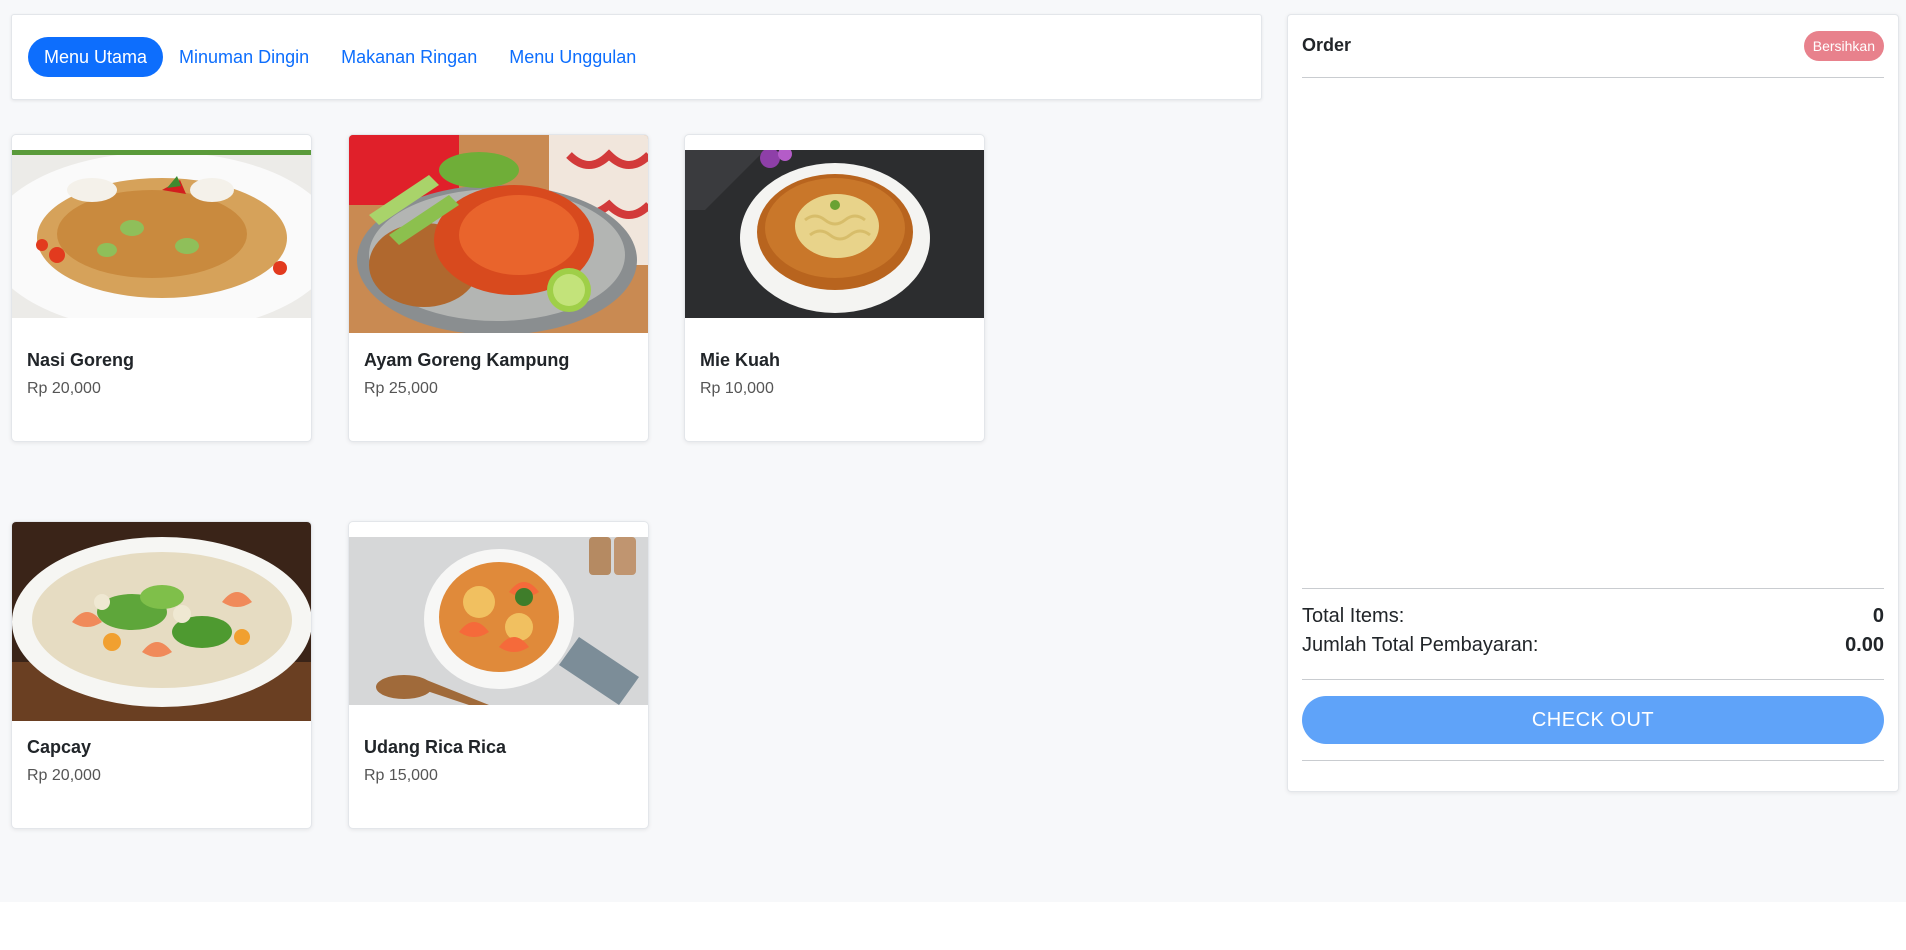  What do you see at coordinates (161, 234) in the screenshot?
I see `fried-rice-photo` at bounding box center [161, 234].